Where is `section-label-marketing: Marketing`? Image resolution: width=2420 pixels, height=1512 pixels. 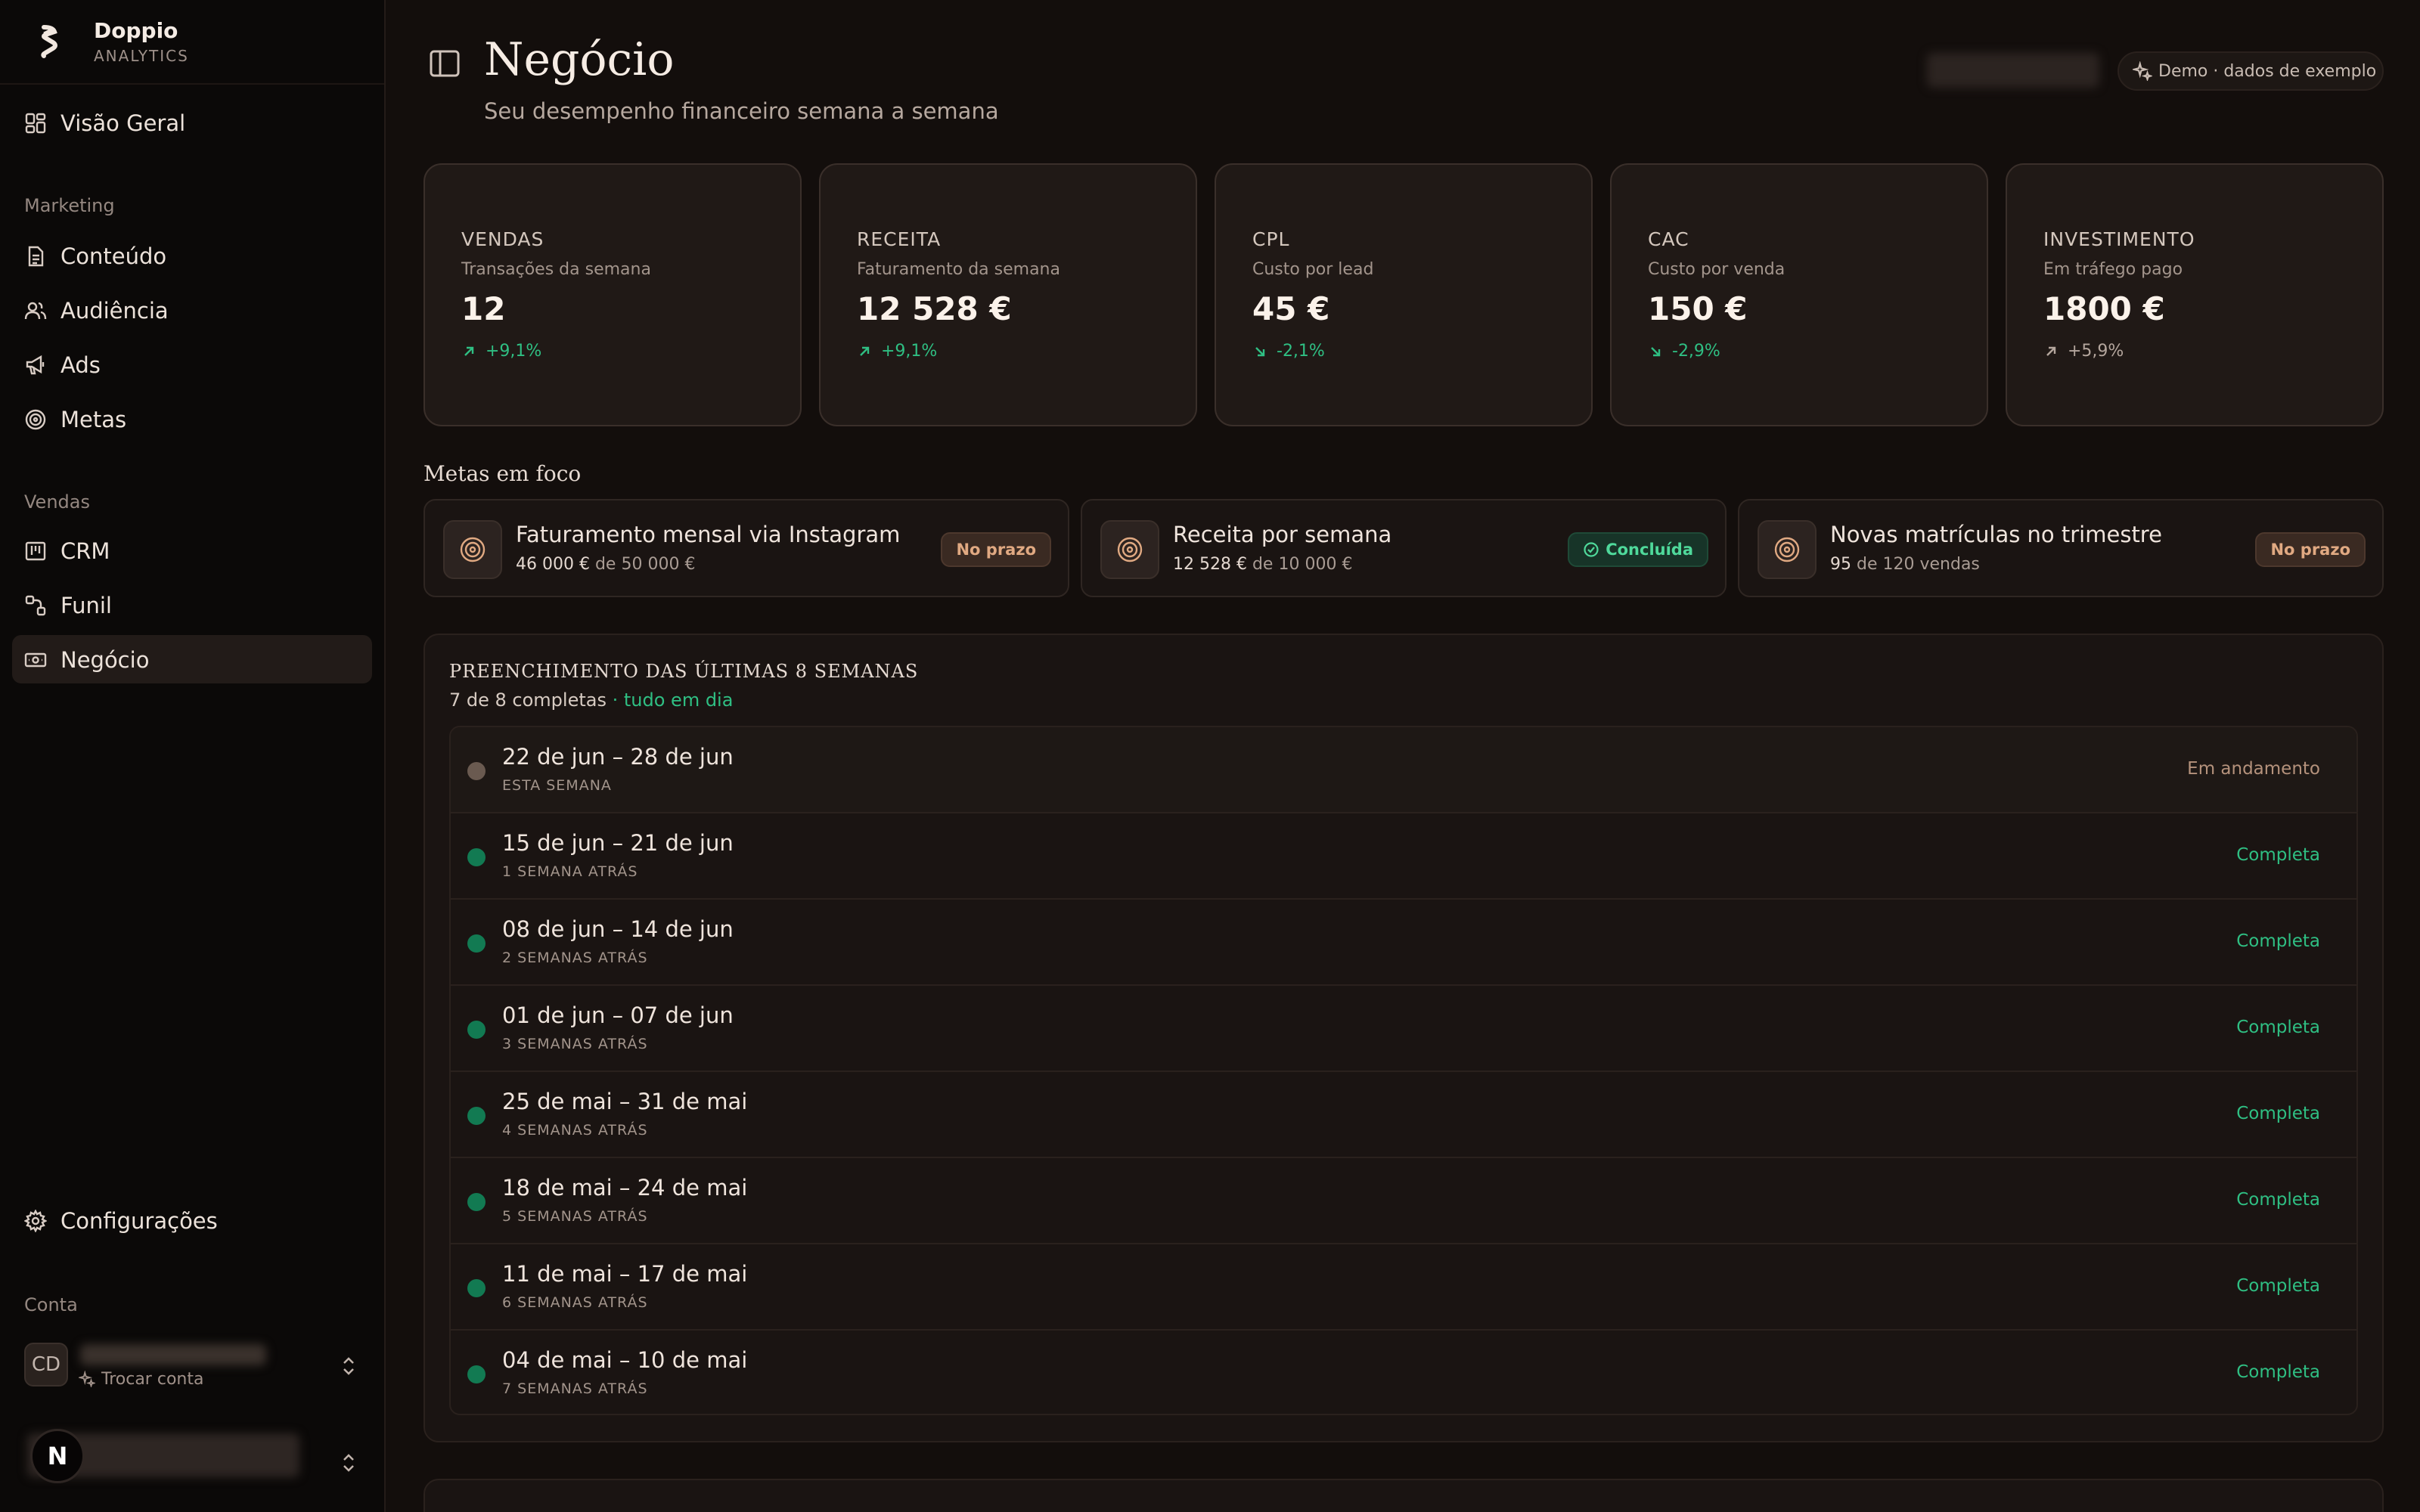
section-label-marketing: Marketing is located at coordinates (69, 205).